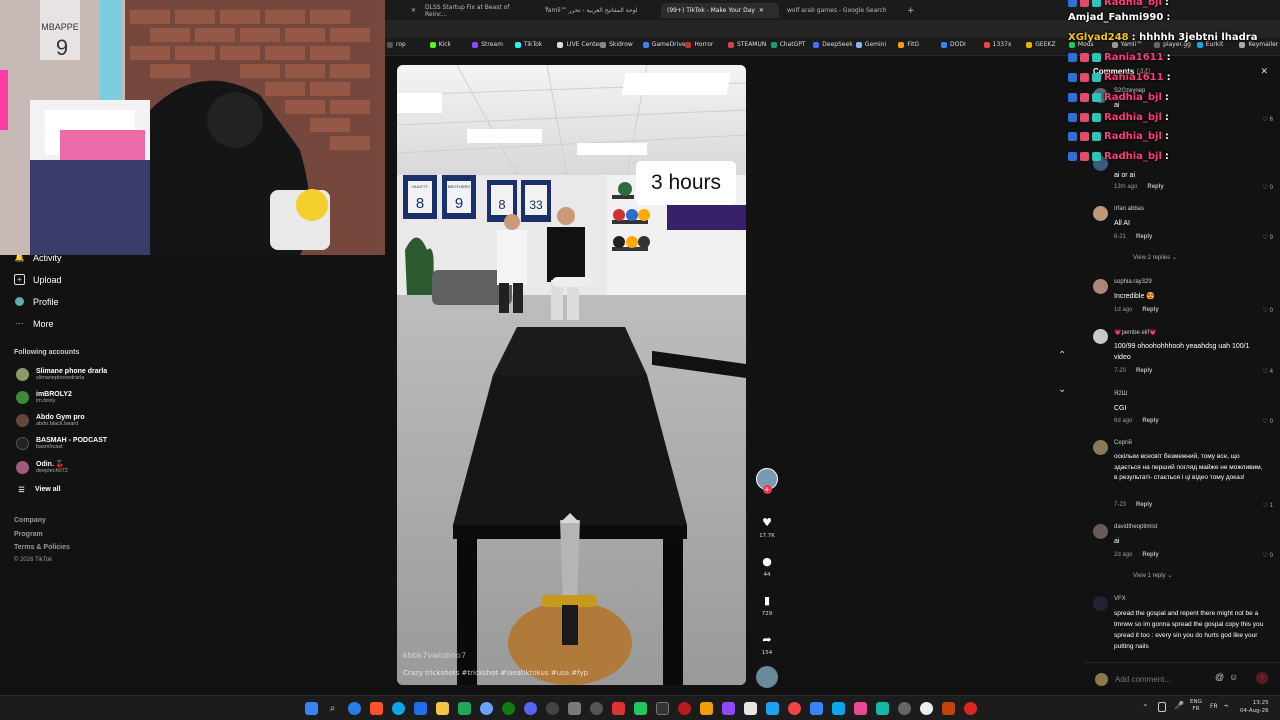 This screenshot has width=1280, height=720. I want to click on tab-yamli: ٌYamli™ لوحة المفاتيح العربية - تحرر, so click(599, 10).